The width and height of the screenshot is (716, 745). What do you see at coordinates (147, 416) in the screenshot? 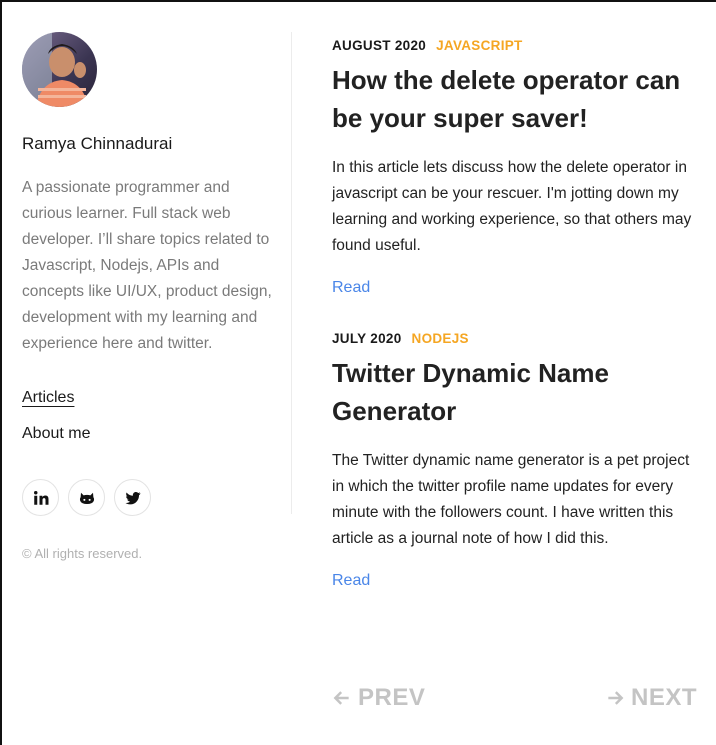
I see `sidebar-nav: Articles About me` at bounding box center [147, 416].